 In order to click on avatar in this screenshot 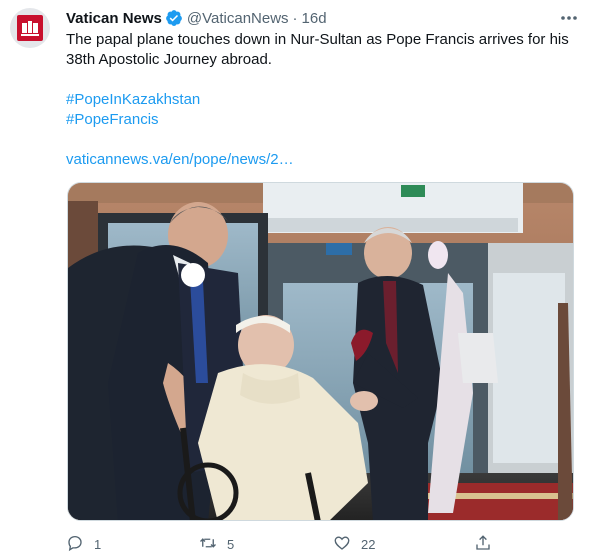, I will do `click(30, 28)`.